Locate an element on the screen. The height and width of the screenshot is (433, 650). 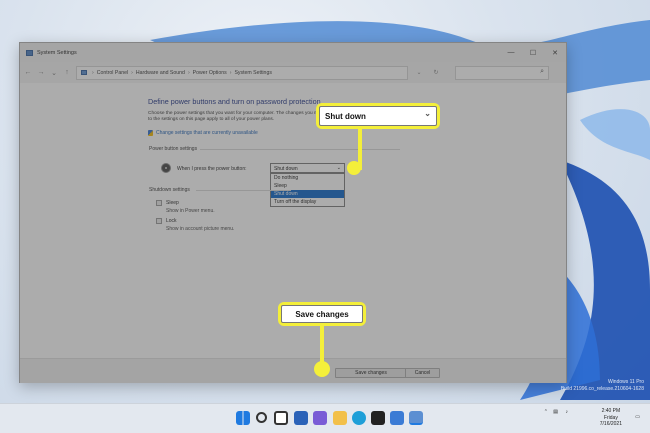
breadcrumb-control-panel: Control Panel is located at coordinates (112, 73).